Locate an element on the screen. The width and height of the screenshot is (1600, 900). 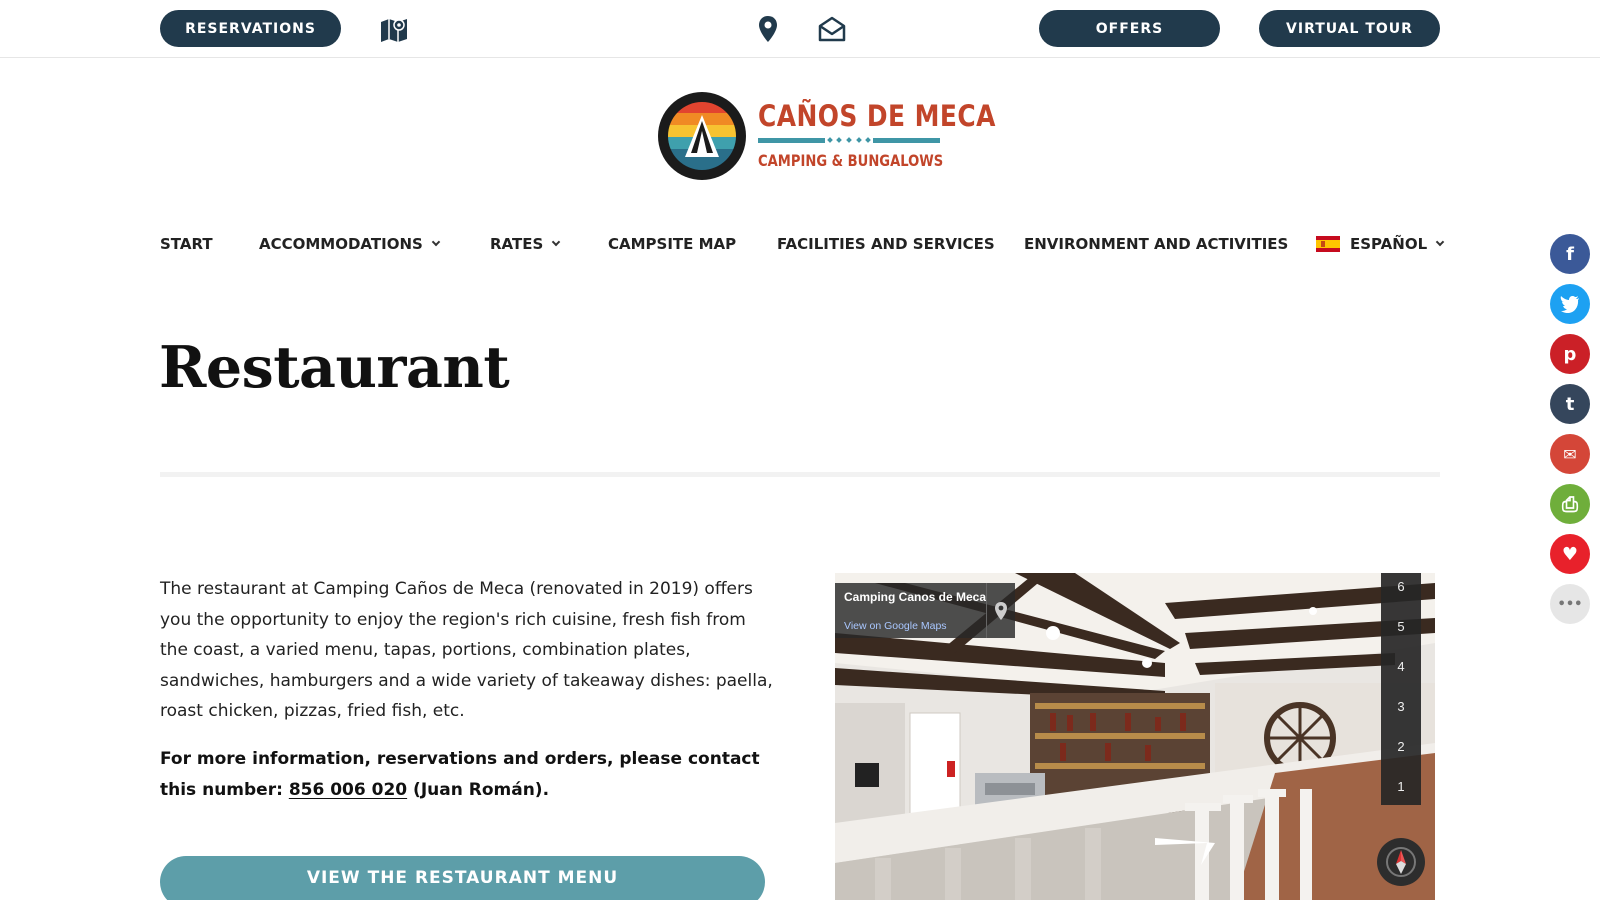
favorite-button: ♥ is located at coordinates (1570, 554).